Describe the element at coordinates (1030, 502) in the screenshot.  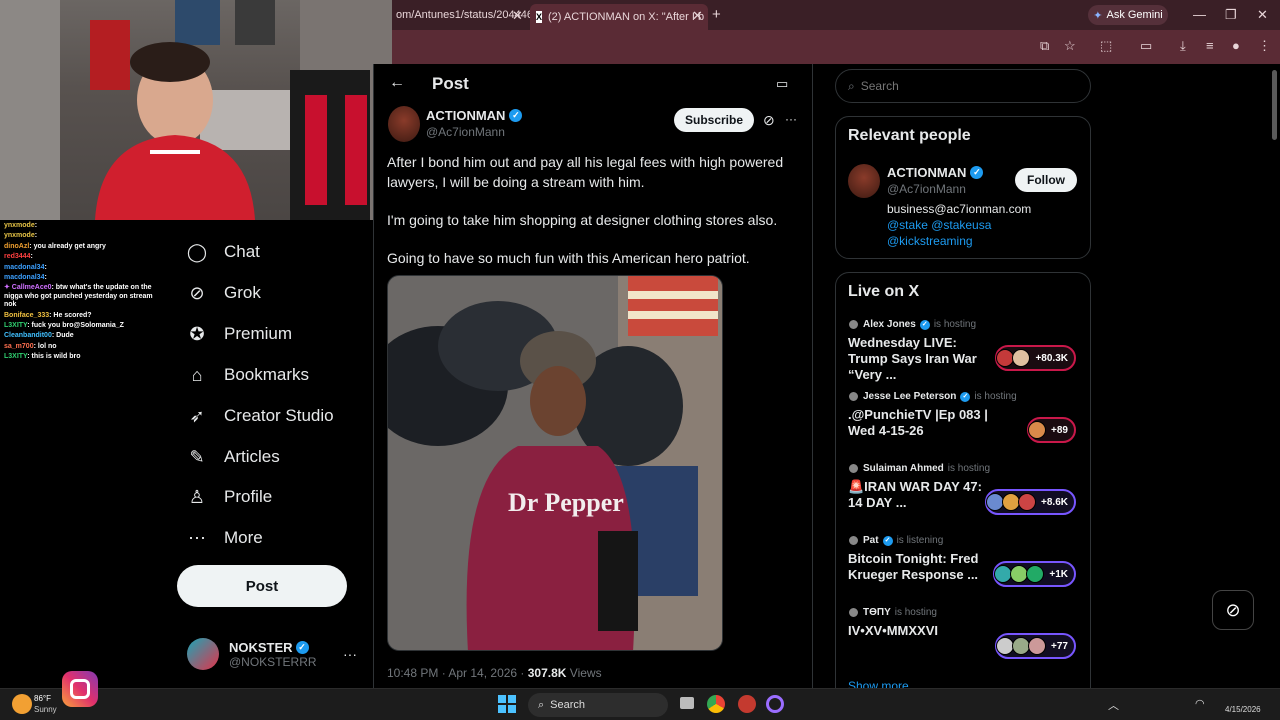
I see `live-listeners-pill: +8.6K` at that location.